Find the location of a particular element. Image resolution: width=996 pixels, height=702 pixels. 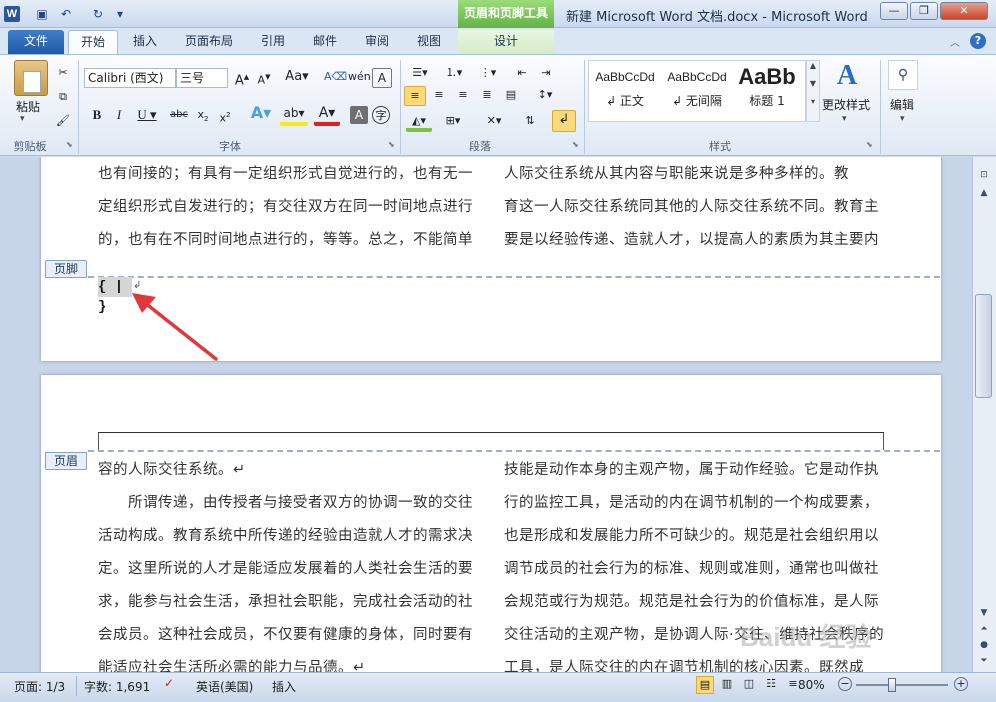

tab-design: 设计 is located at coordinates (506, 42).